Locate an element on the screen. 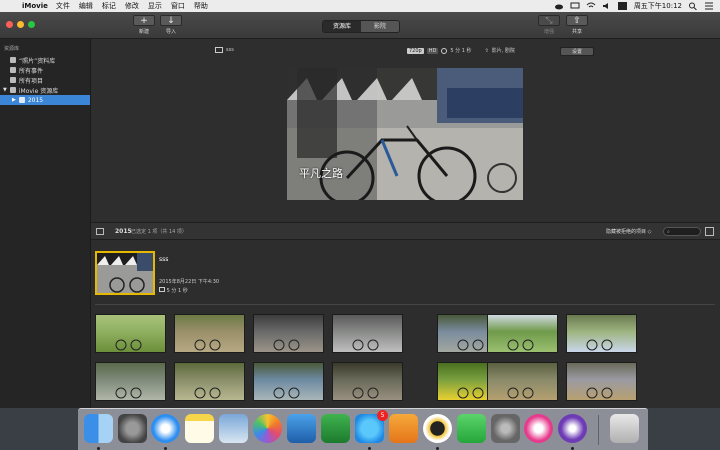 The height and width of the screenshot is (450, 720). share-small-icon: ⇧ is located at coordinates (486, 50).